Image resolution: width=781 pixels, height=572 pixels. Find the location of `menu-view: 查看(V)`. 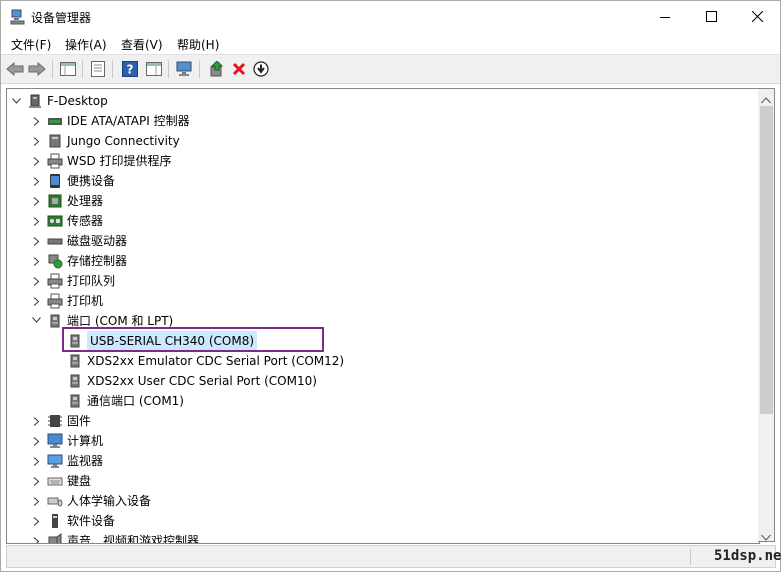

menu-view: 查看(V) is located at coordinates (142, 44).